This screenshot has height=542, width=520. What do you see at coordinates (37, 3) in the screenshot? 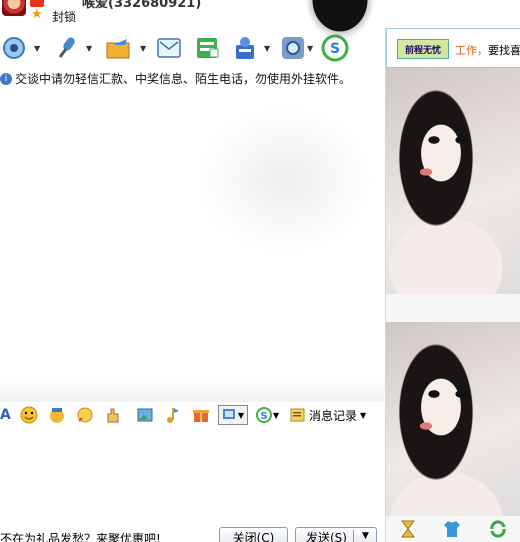
I see `vip-badge` at bounding box center [37, 3].